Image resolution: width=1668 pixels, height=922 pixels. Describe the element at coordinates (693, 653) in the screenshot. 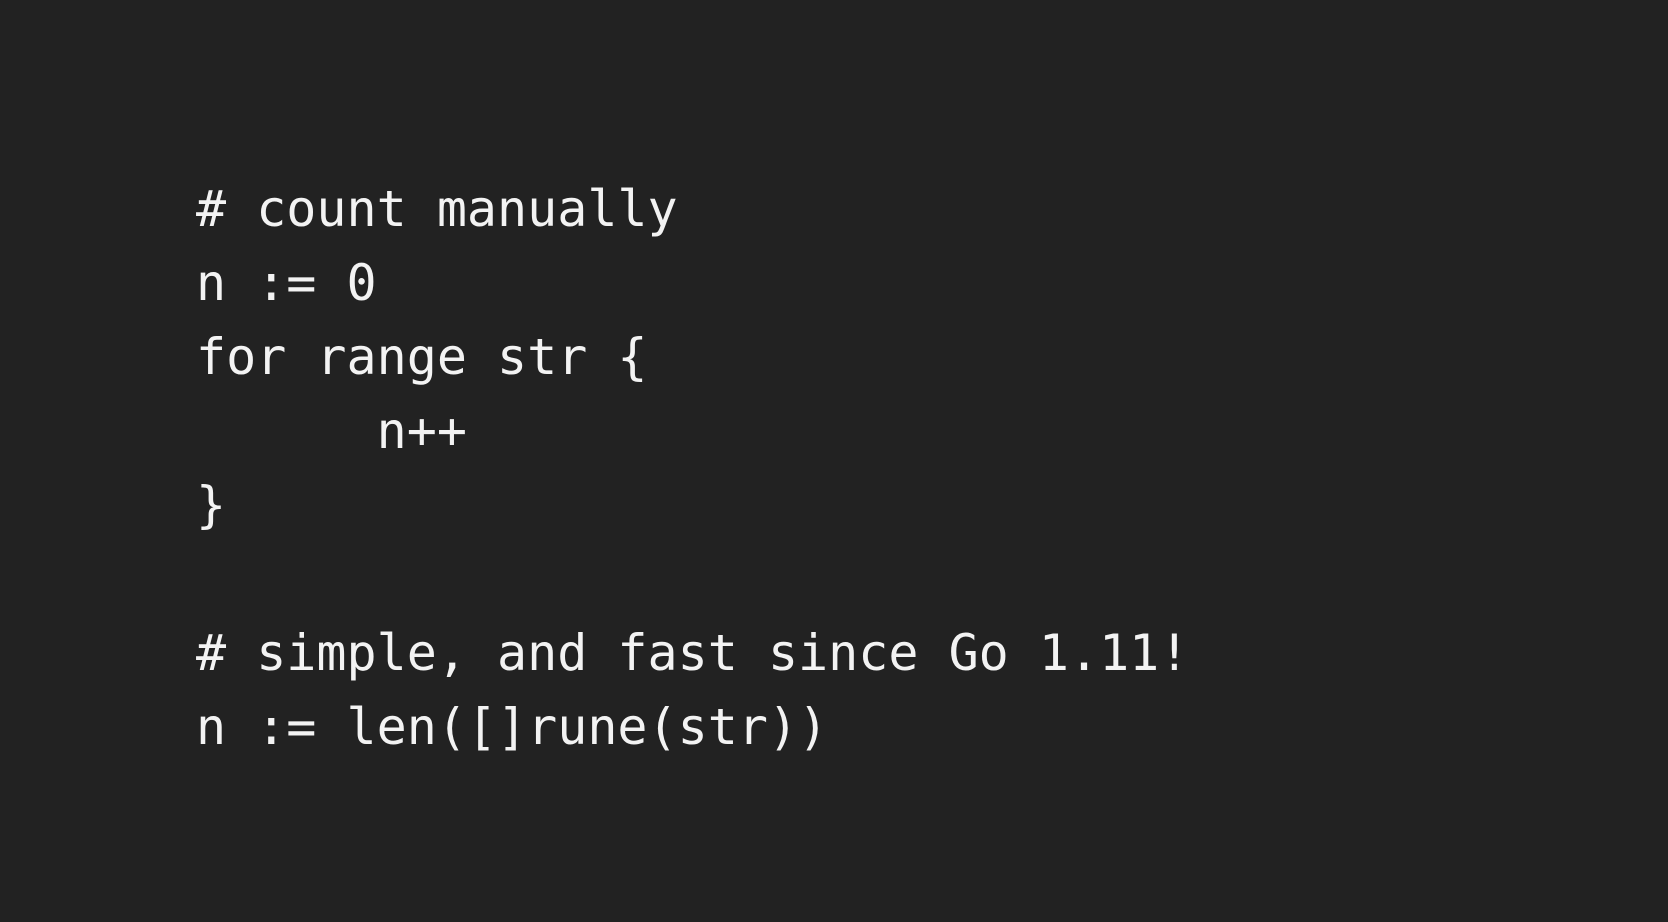

I see `code-line-comment-simple-fast: # simple, and fast since Go 1.11!` at that location.